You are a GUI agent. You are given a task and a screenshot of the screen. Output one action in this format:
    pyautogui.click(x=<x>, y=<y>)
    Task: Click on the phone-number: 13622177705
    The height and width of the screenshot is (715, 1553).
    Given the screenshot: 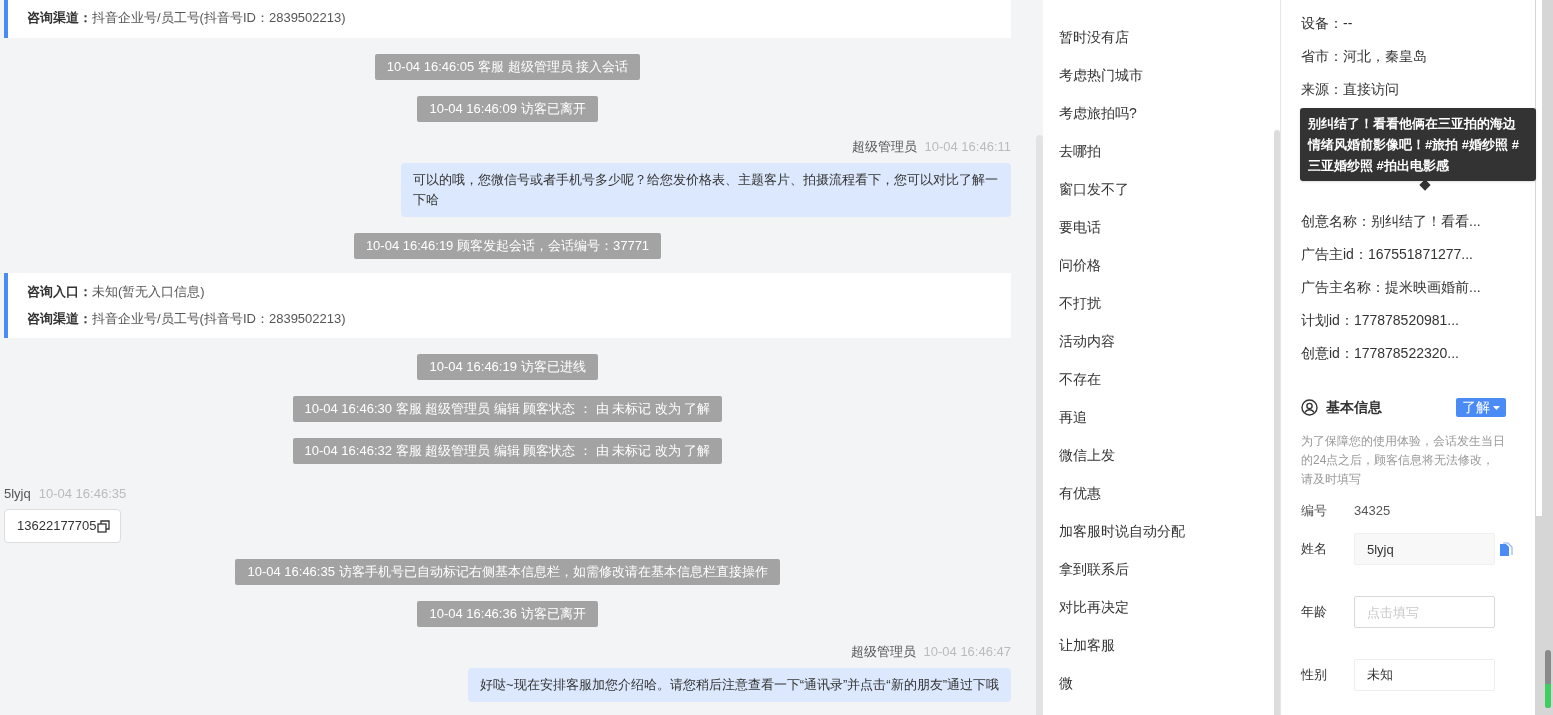 What is the action you would take?
    pyautogui.click(x=57, y=526)
    